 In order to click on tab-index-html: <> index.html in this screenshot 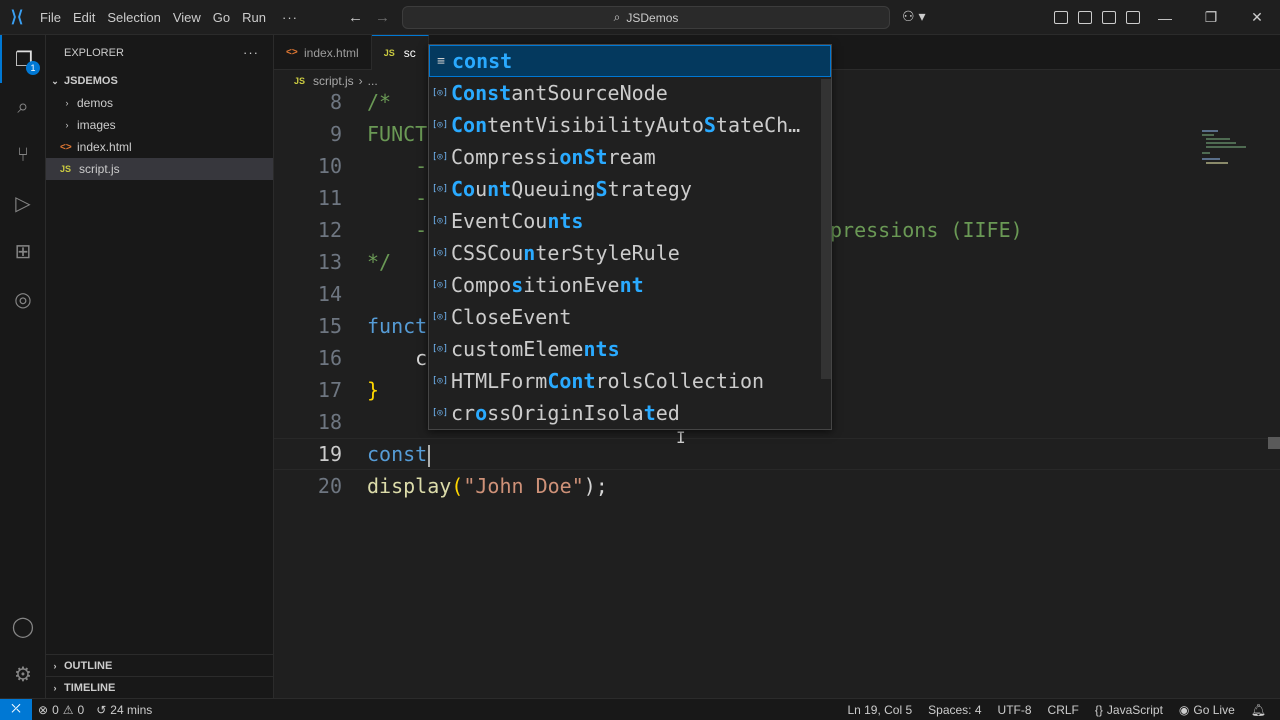, I will do `click(323, 52)`.